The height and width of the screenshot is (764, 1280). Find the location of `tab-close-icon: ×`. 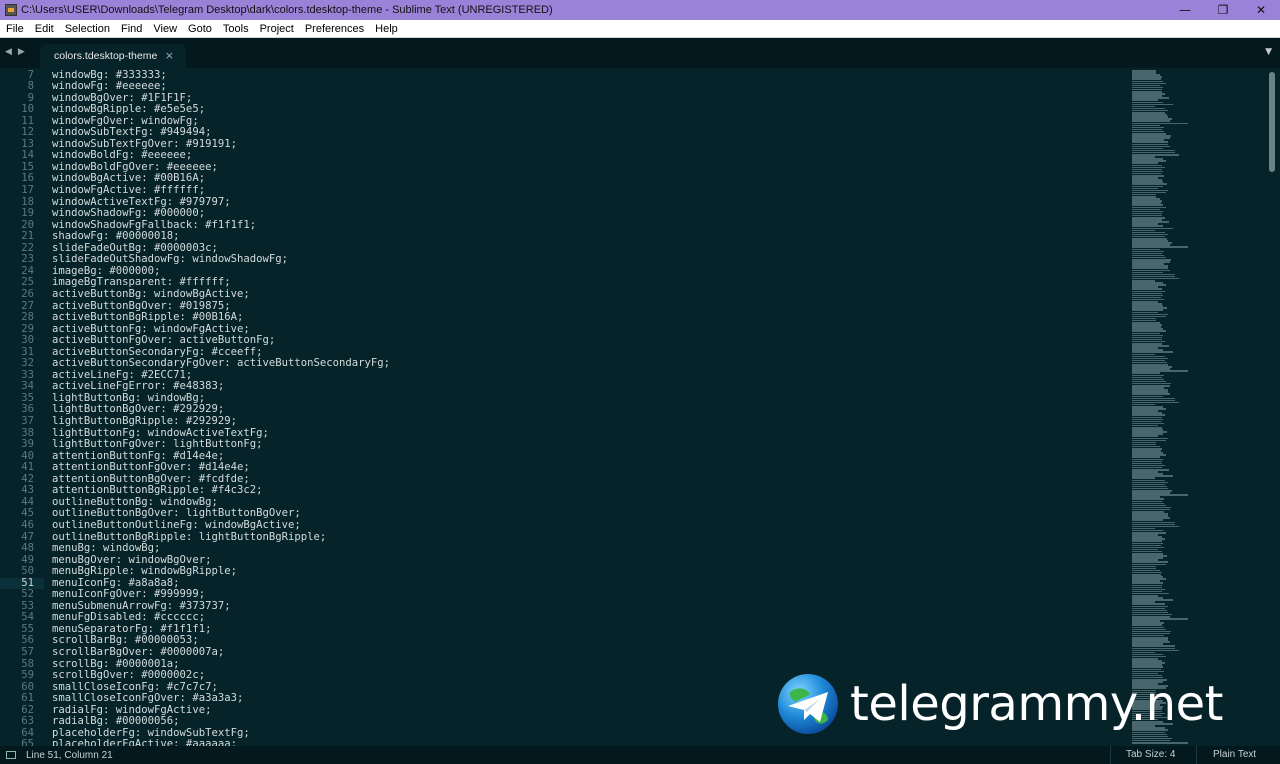

tab-close-icon: × is located at coordinates (169, 55).